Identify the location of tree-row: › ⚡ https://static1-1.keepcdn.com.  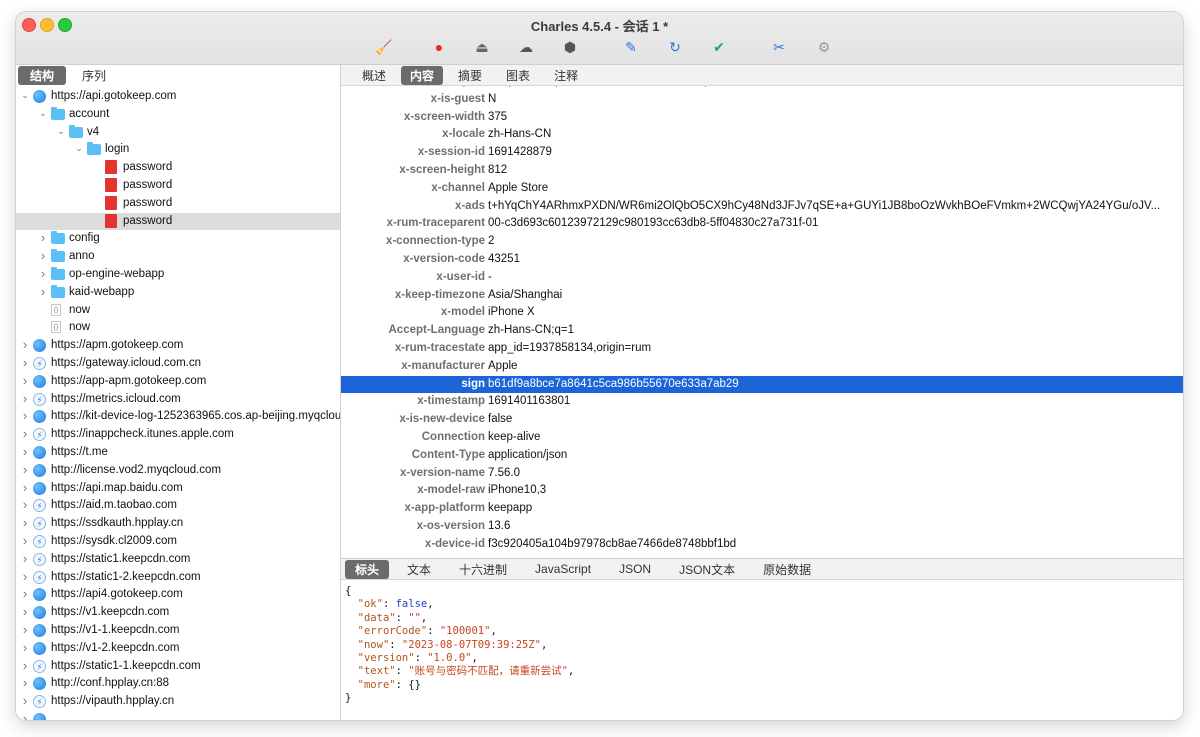
(178, 667).